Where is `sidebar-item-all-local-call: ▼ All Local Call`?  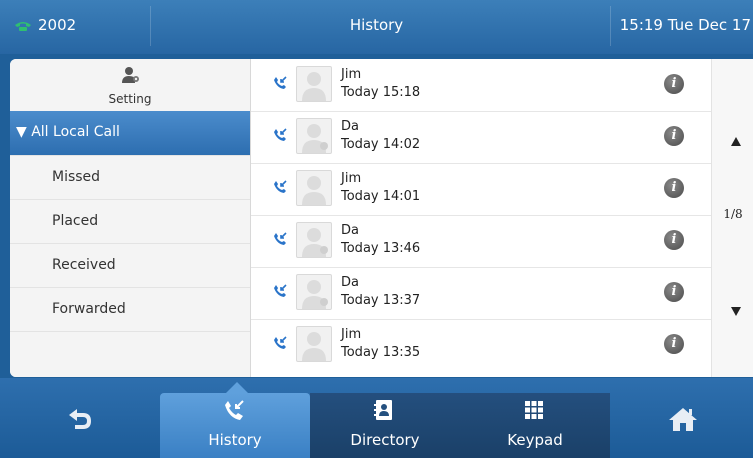 sidebar-item-all-local-call: ▼ All Local Call is located at coordinates (130, 133).